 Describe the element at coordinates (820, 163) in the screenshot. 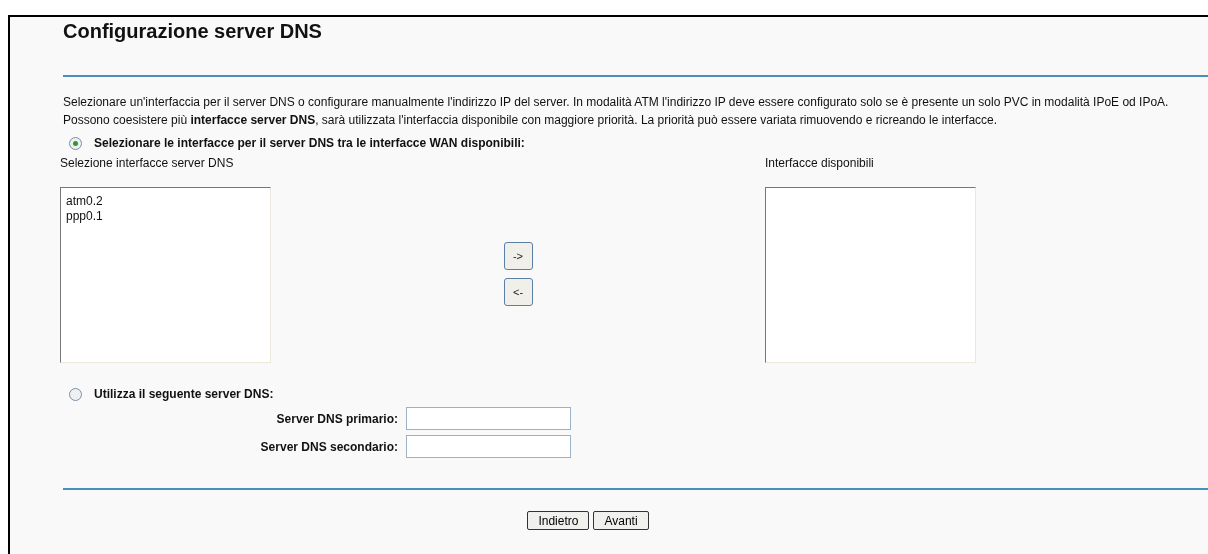

I see `list-label: Interfacce disponibili` at that location.